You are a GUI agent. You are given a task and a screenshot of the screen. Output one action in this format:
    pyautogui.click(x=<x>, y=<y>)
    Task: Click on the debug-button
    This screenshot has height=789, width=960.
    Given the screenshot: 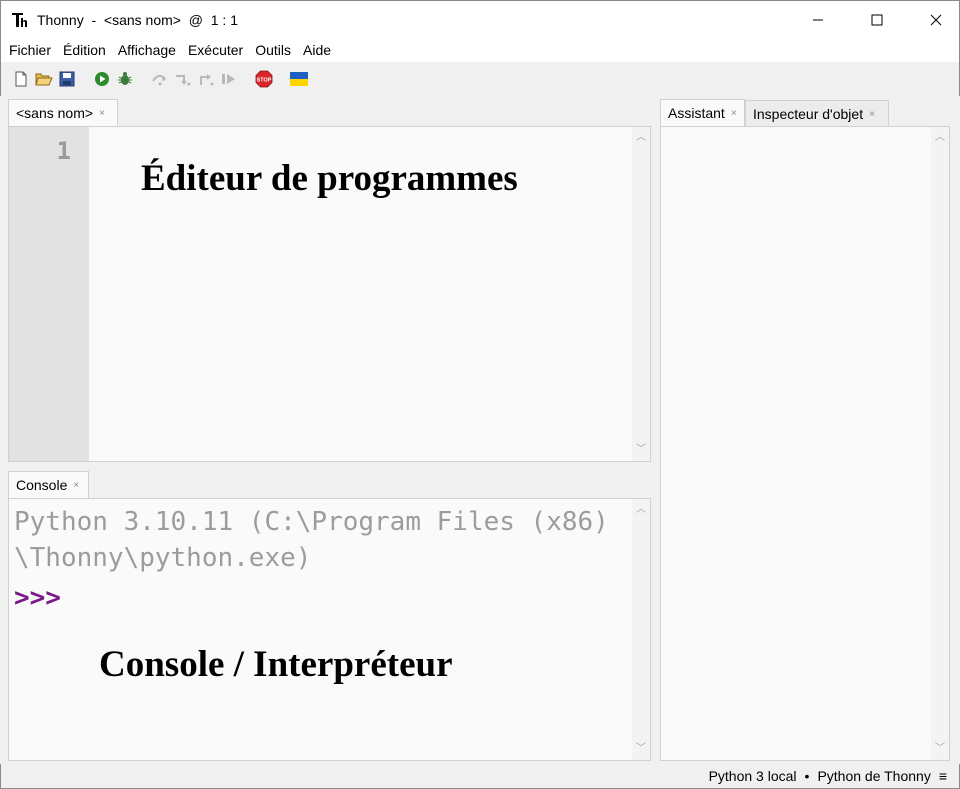 What is the action you would take?
    pyautogui.click(x=125, y=79)
    